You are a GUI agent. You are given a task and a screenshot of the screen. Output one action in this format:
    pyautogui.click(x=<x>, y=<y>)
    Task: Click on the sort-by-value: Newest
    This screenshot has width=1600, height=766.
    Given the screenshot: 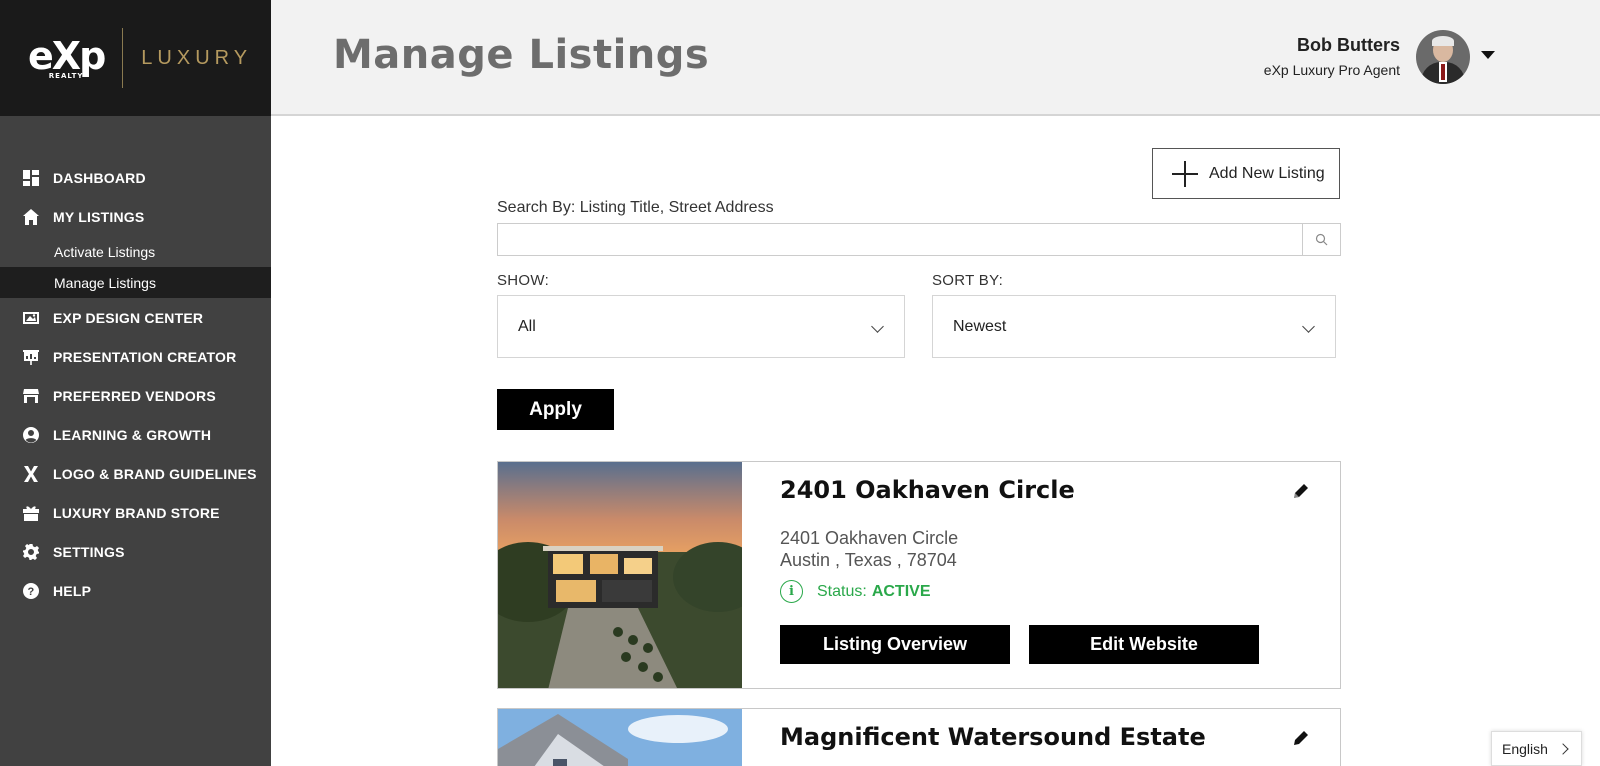 What is the action you would take?
    pyautogui.click(x=980, y=326)
    